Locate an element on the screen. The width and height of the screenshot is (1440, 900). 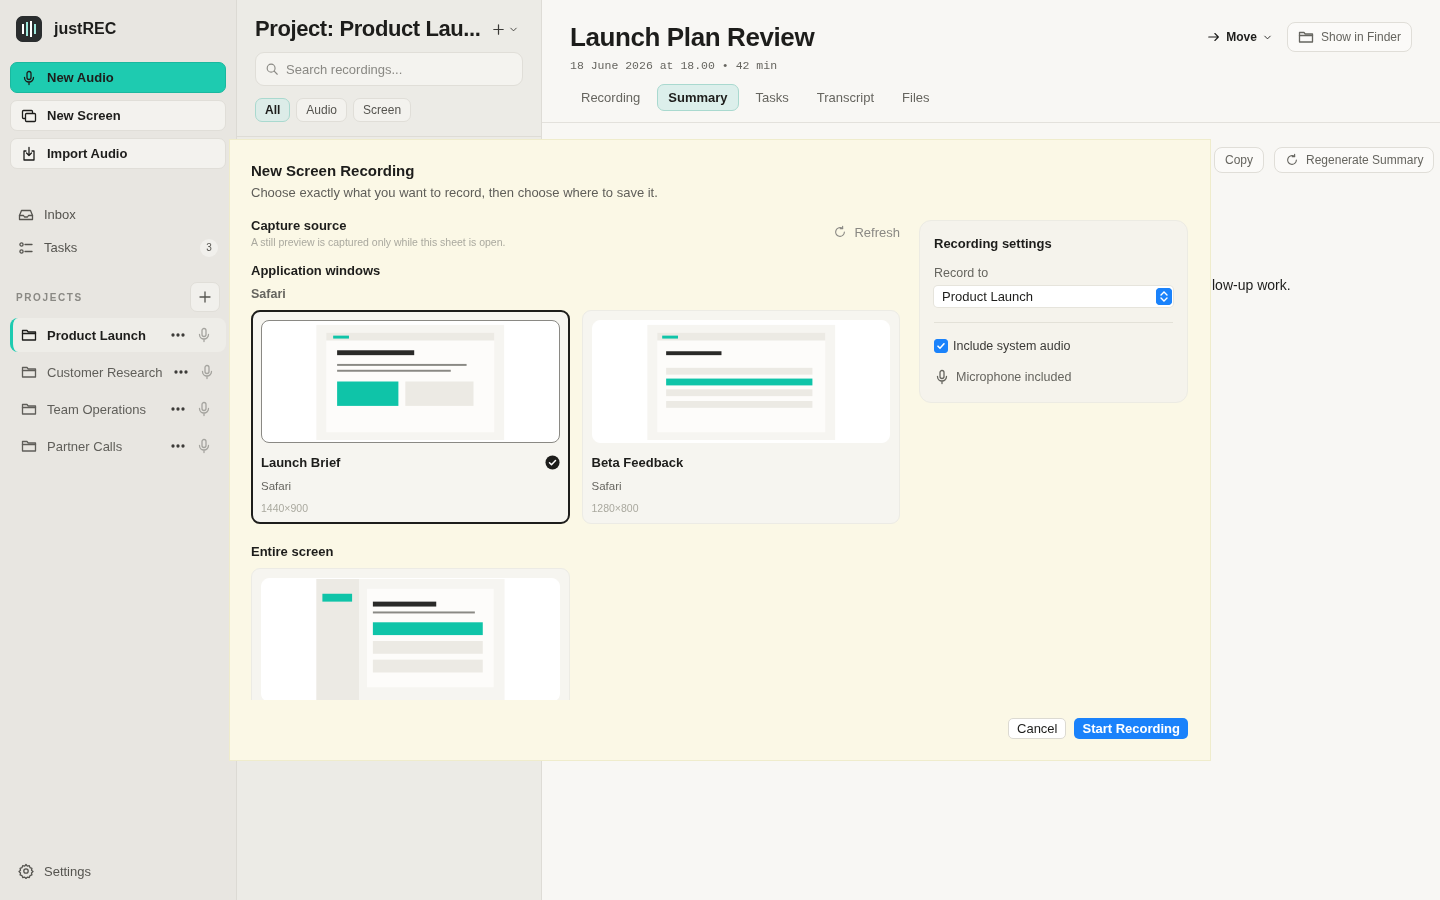
sheet-title: New Screen Recording is located at coordinates (333, 170).